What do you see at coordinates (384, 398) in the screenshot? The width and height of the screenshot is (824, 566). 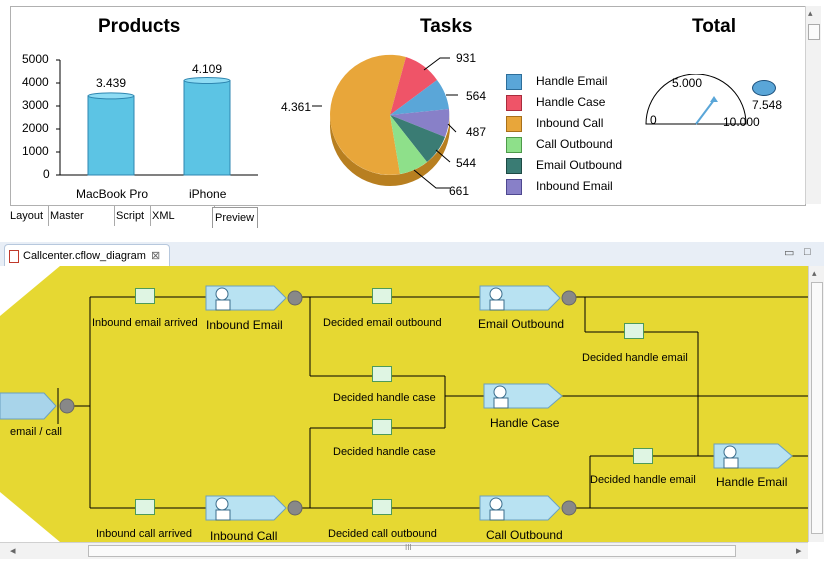 I see `decision-handle-case-1: Decided handle case` at bounding box center [384, 398].